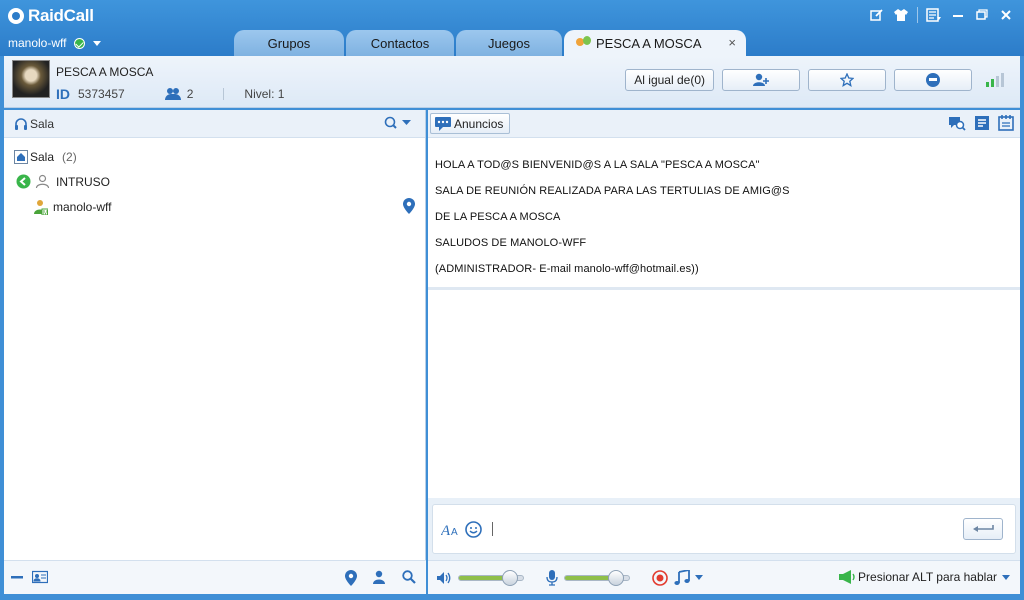 The height and width of the screenshot is (600, 1024). I want to click on menu-list-icon, so click(934, 15).